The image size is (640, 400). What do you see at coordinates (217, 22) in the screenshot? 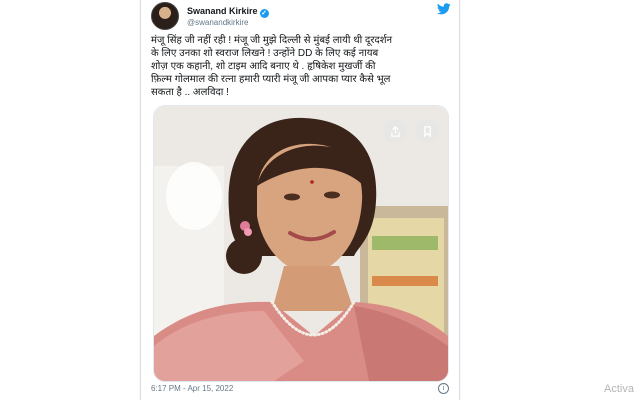
I see `author-handle: @swanandkirkire` at bounding box center [217, 22].